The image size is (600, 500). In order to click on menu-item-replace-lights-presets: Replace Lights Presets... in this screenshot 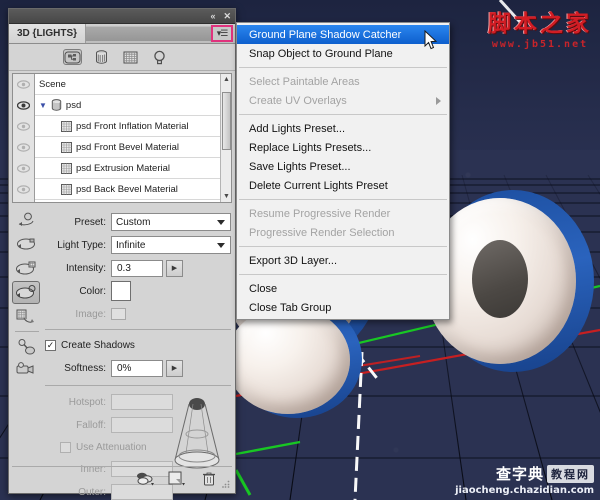, I will do `click(343, 147)`.